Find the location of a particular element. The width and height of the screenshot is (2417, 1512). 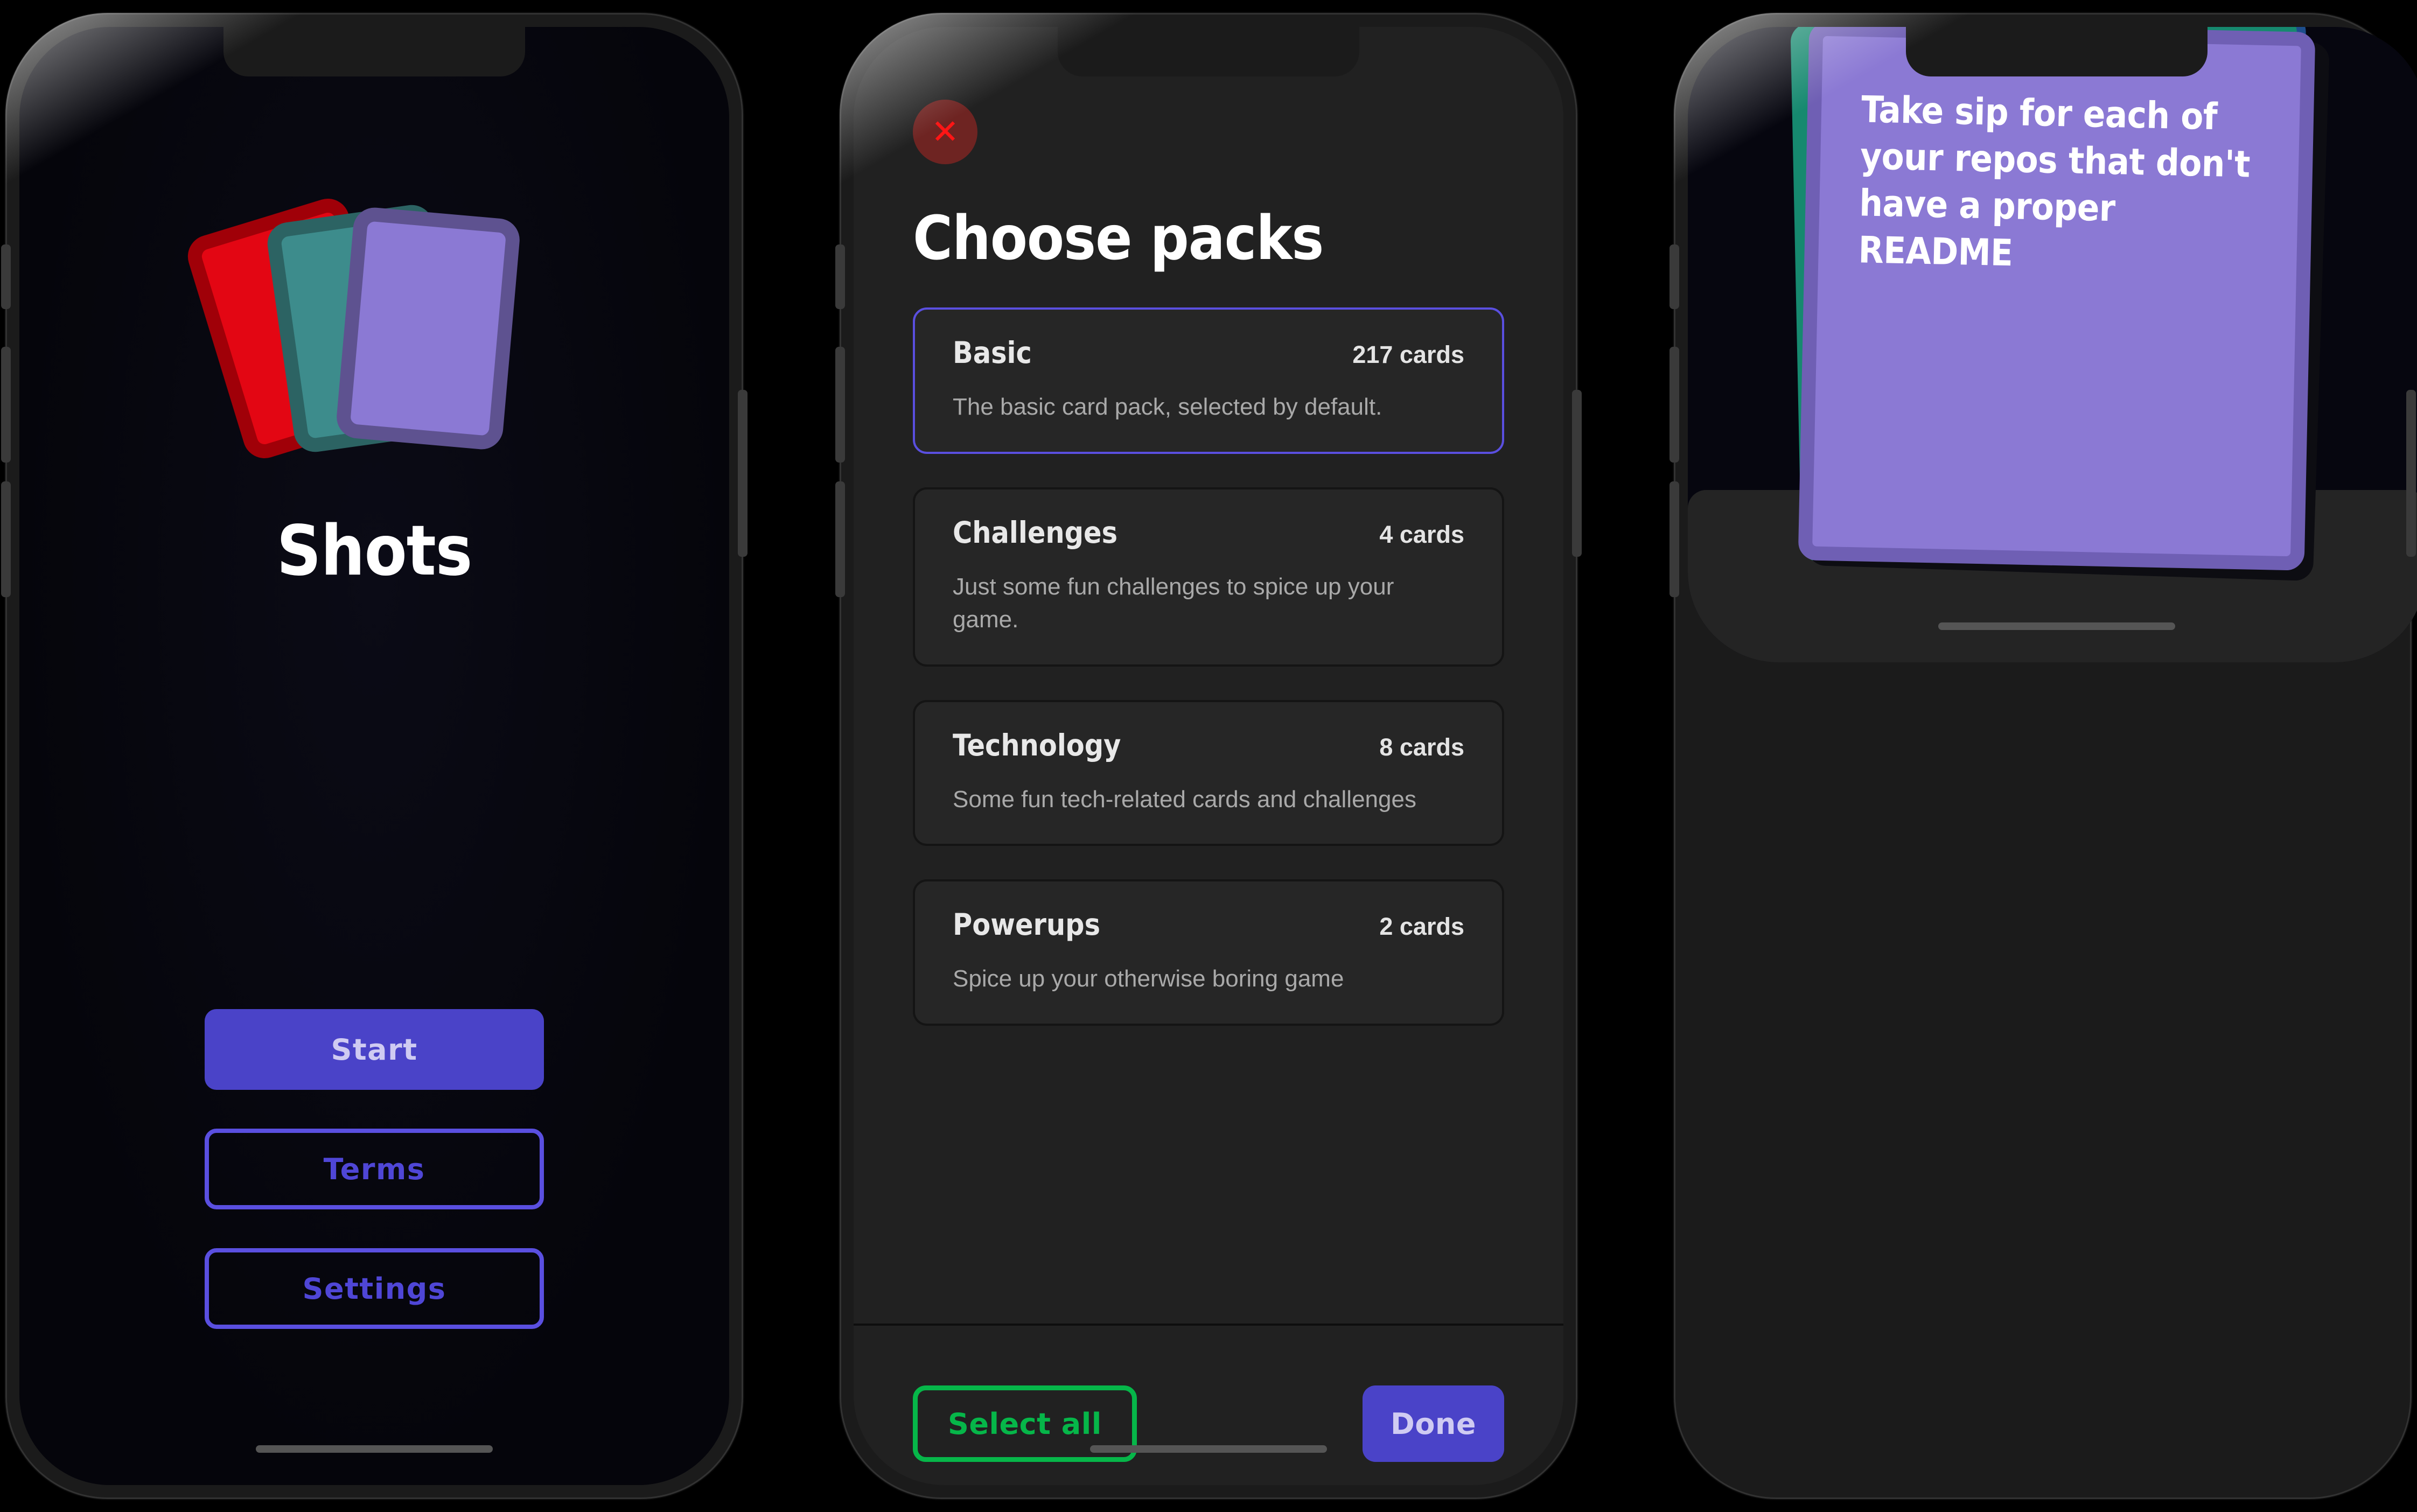

logo-purple-card-icon is located at coordinates (428, 328).